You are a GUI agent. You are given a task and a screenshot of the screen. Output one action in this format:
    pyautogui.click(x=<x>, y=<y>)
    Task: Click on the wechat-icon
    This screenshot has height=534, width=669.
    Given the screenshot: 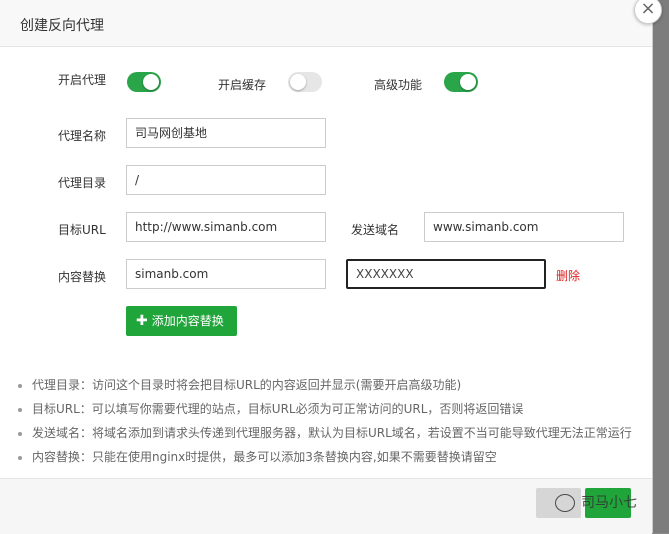 What is the action you would take?
    pyautogui.click(x=565, y=503)
    